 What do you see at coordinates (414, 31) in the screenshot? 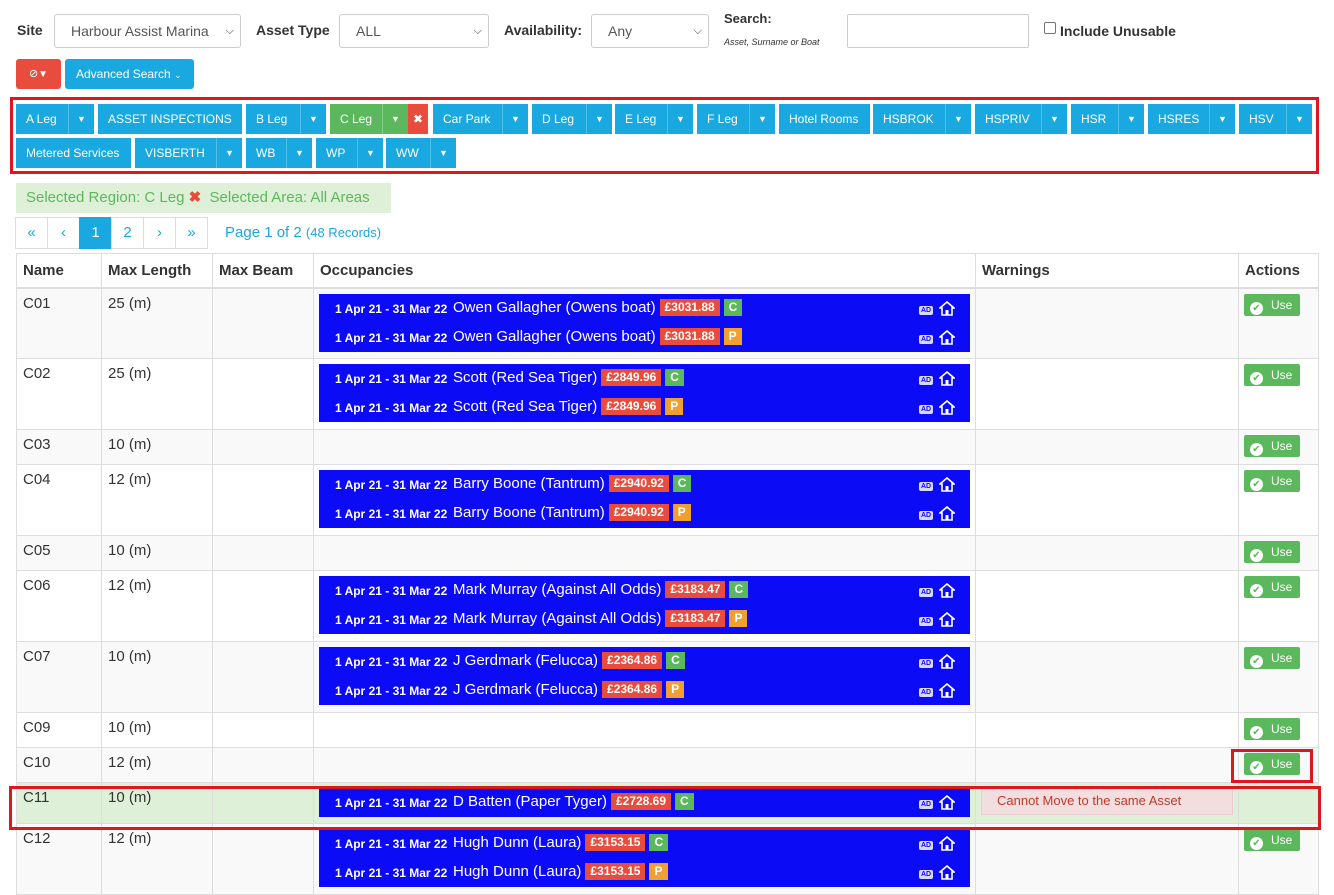
I see `asset-type-select: ALL ⌵` at bounding box center [414, 31].